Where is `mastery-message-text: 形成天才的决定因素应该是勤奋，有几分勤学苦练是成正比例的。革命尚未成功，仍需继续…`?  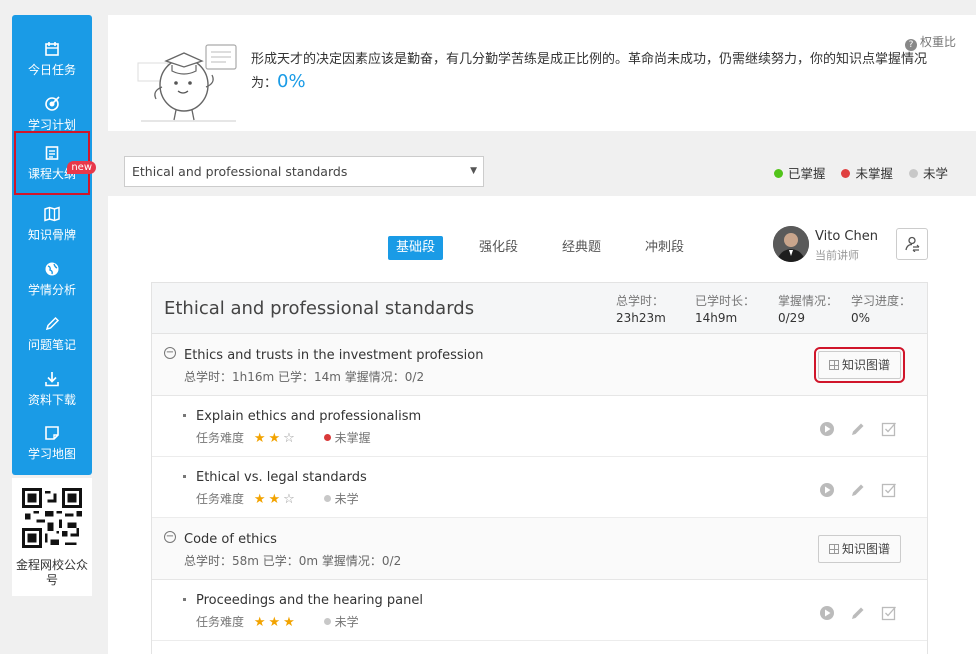
mastery-message-text: 形成天才的决定因素应该是勤奋，有几分勤学苦练是成正比例的。革命尚未成功，仍需继续… is located at coordinates (589, 71).